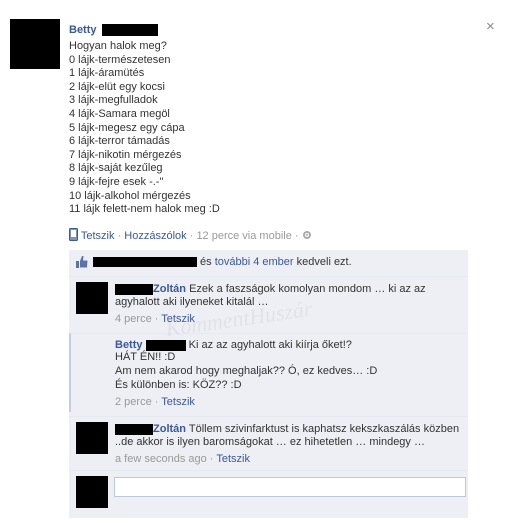 Image resolution: width=511 pixels, height=523 pixels. Describe the element at coordinates (155, 236) in the screenshot. I see `comment-link: Hozzászólok` at that location.